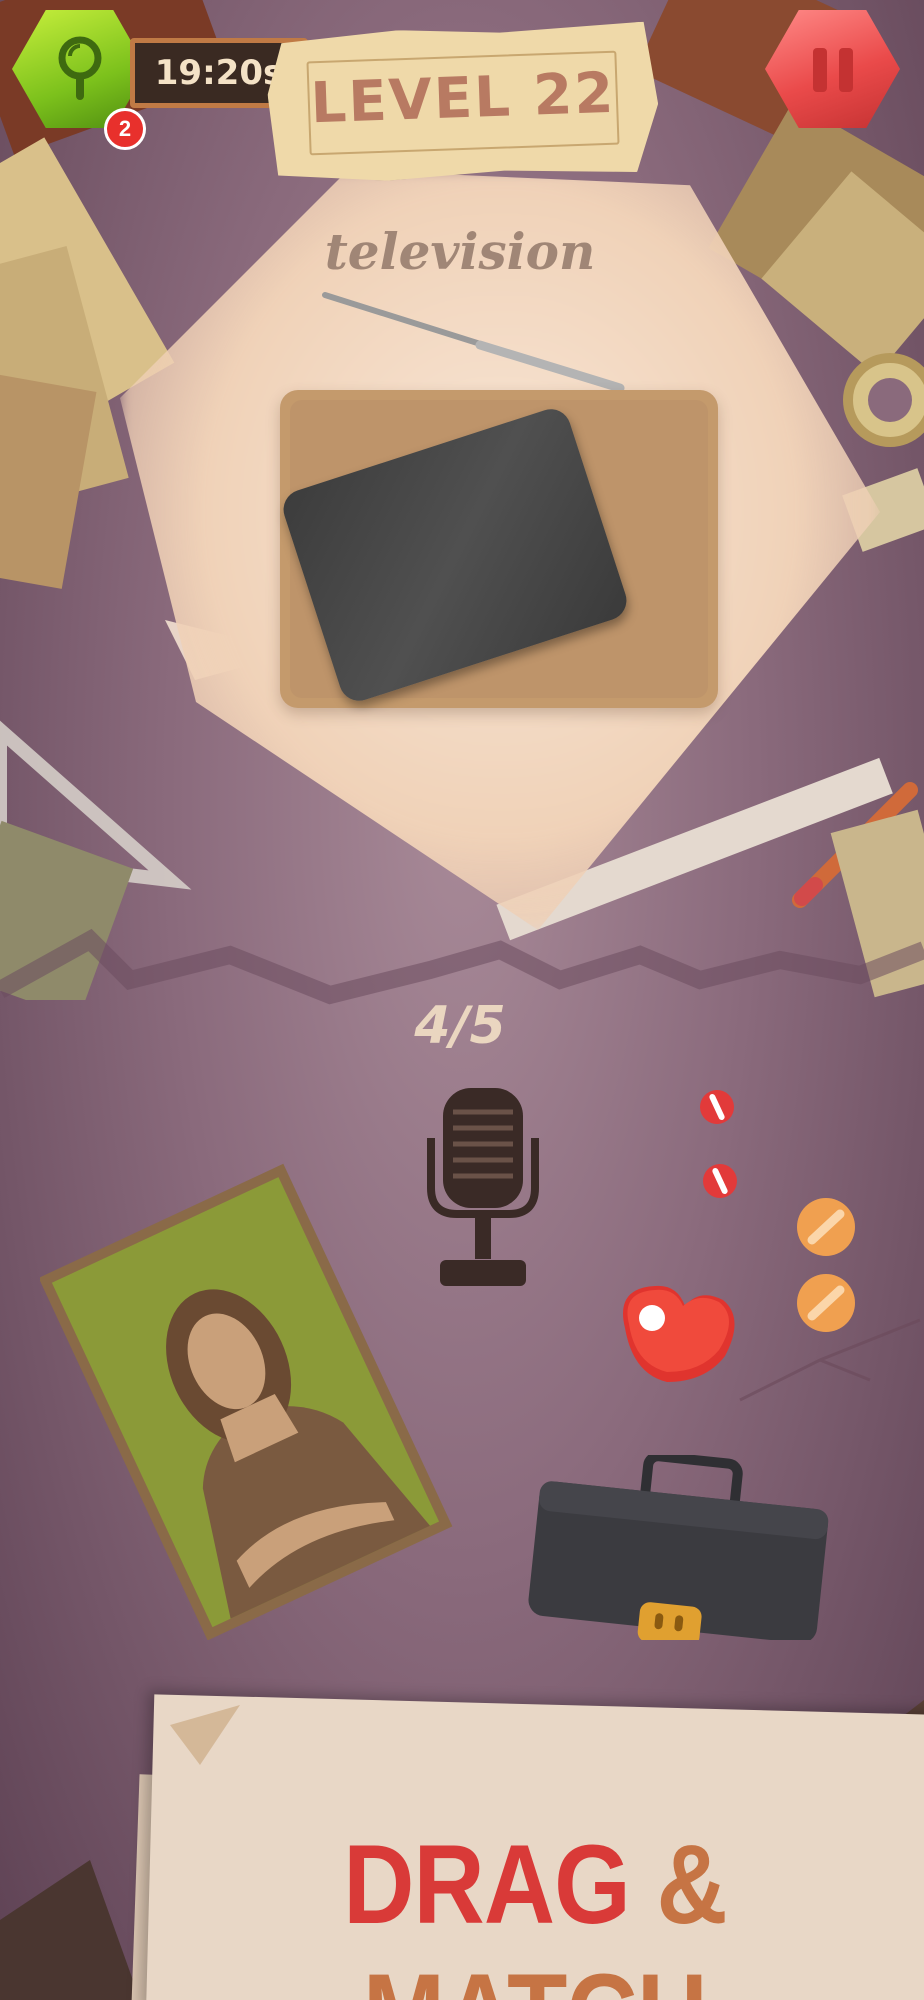 The height and width of the screenshot is (2000, 924). Describe the element at coordinates (487, 1884) in the screenshot. I see `caption-word-drag: DRAG` at that location.